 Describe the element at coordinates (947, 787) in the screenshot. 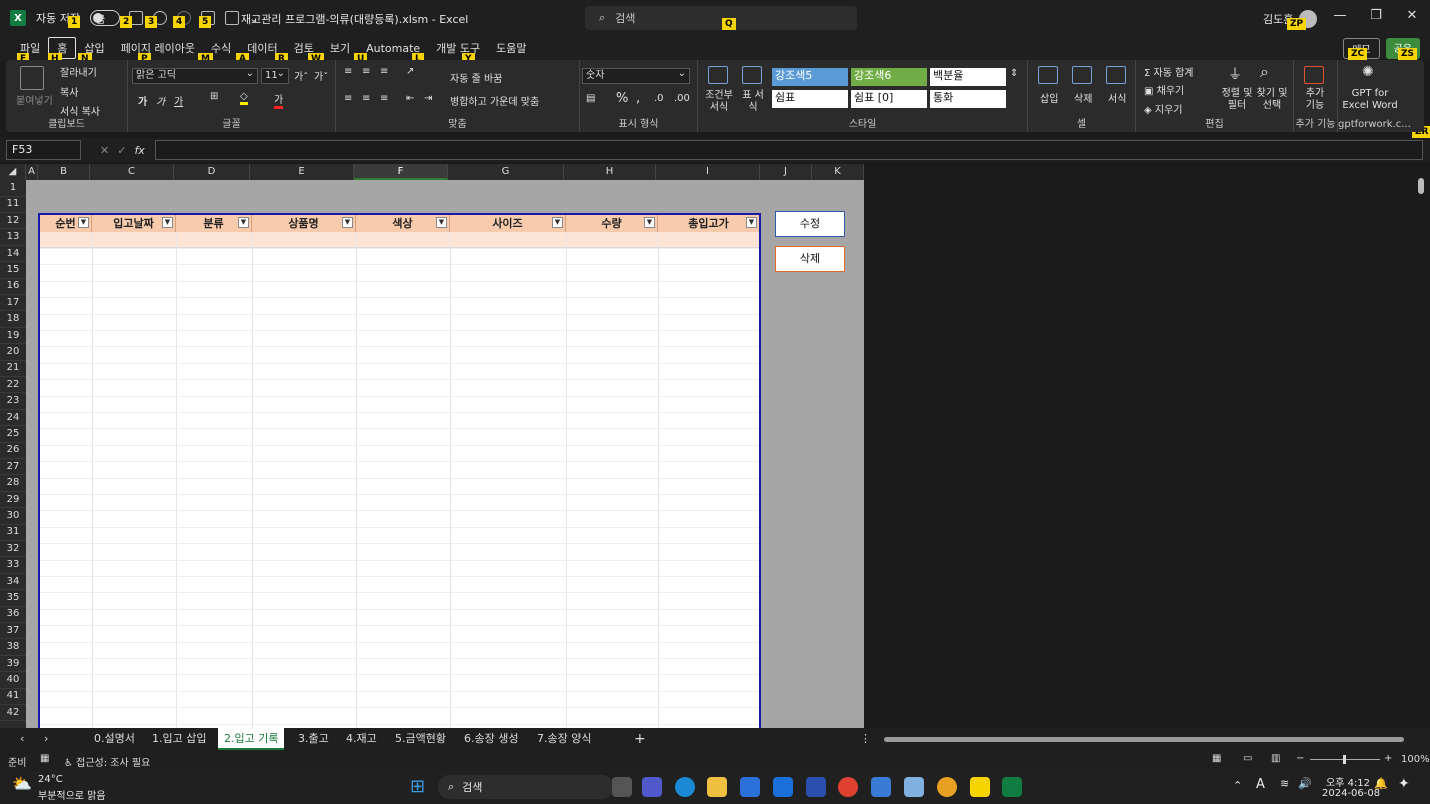

I see `chrome-profile-icon` at that location.